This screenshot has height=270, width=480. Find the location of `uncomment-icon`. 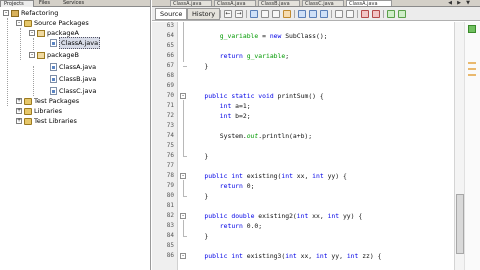

uncomment-icon is located at coordinates (402, 14).